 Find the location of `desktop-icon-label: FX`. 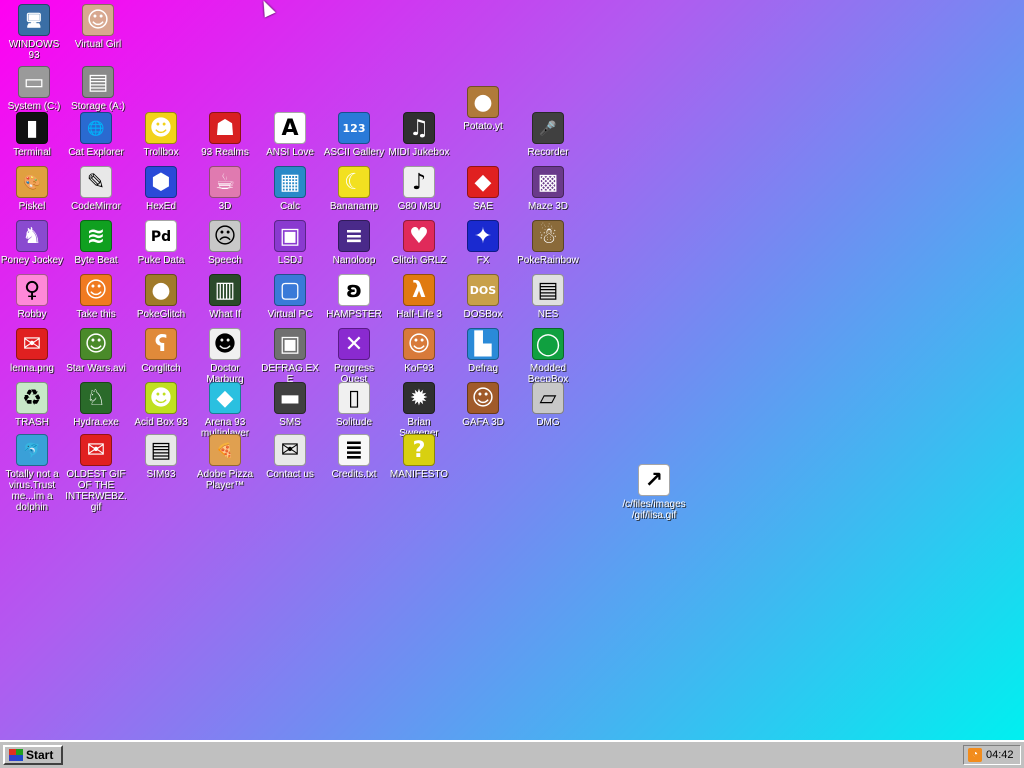

desktop-icon-label: FX is located at coordinates (483, 260).